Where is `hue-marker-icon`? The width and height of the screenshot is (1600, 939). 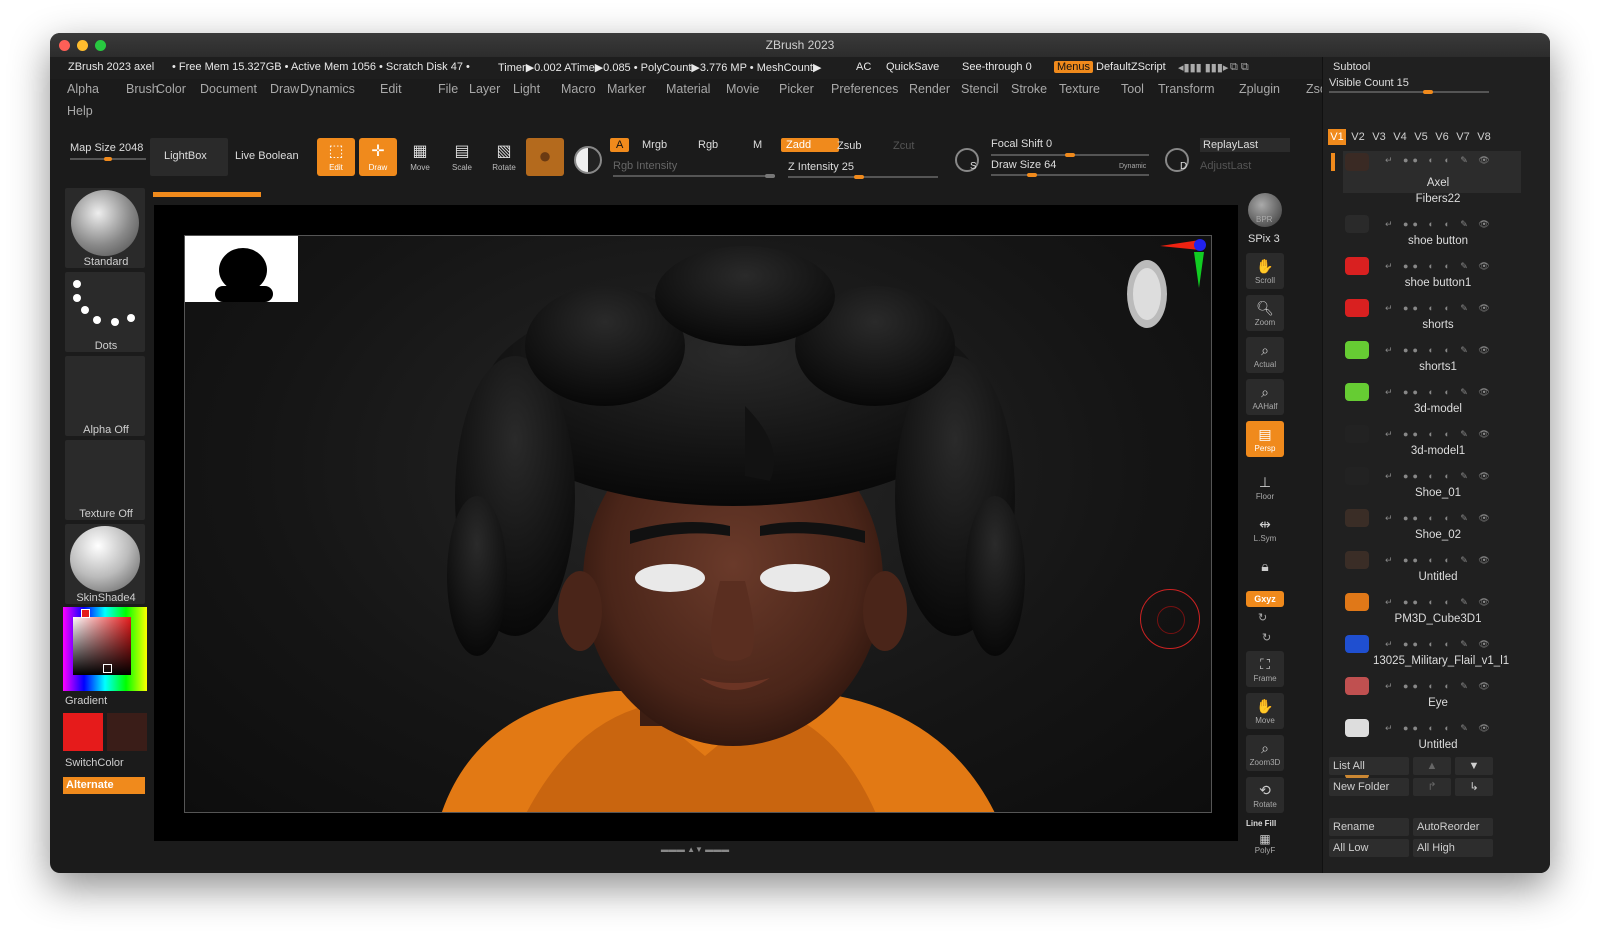
hue-marker-icon is located at coordinates (85, 613).